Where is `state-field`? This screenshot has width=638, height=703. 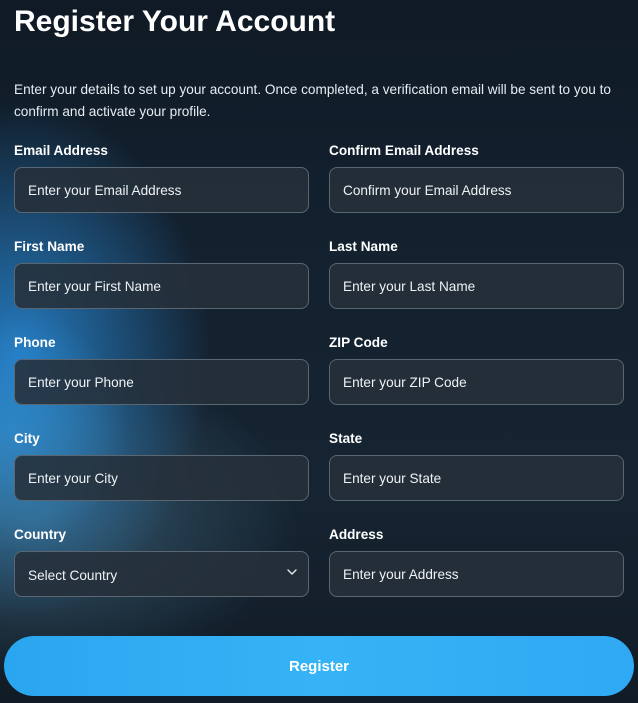
state-field is located at coordinates (476, 478).